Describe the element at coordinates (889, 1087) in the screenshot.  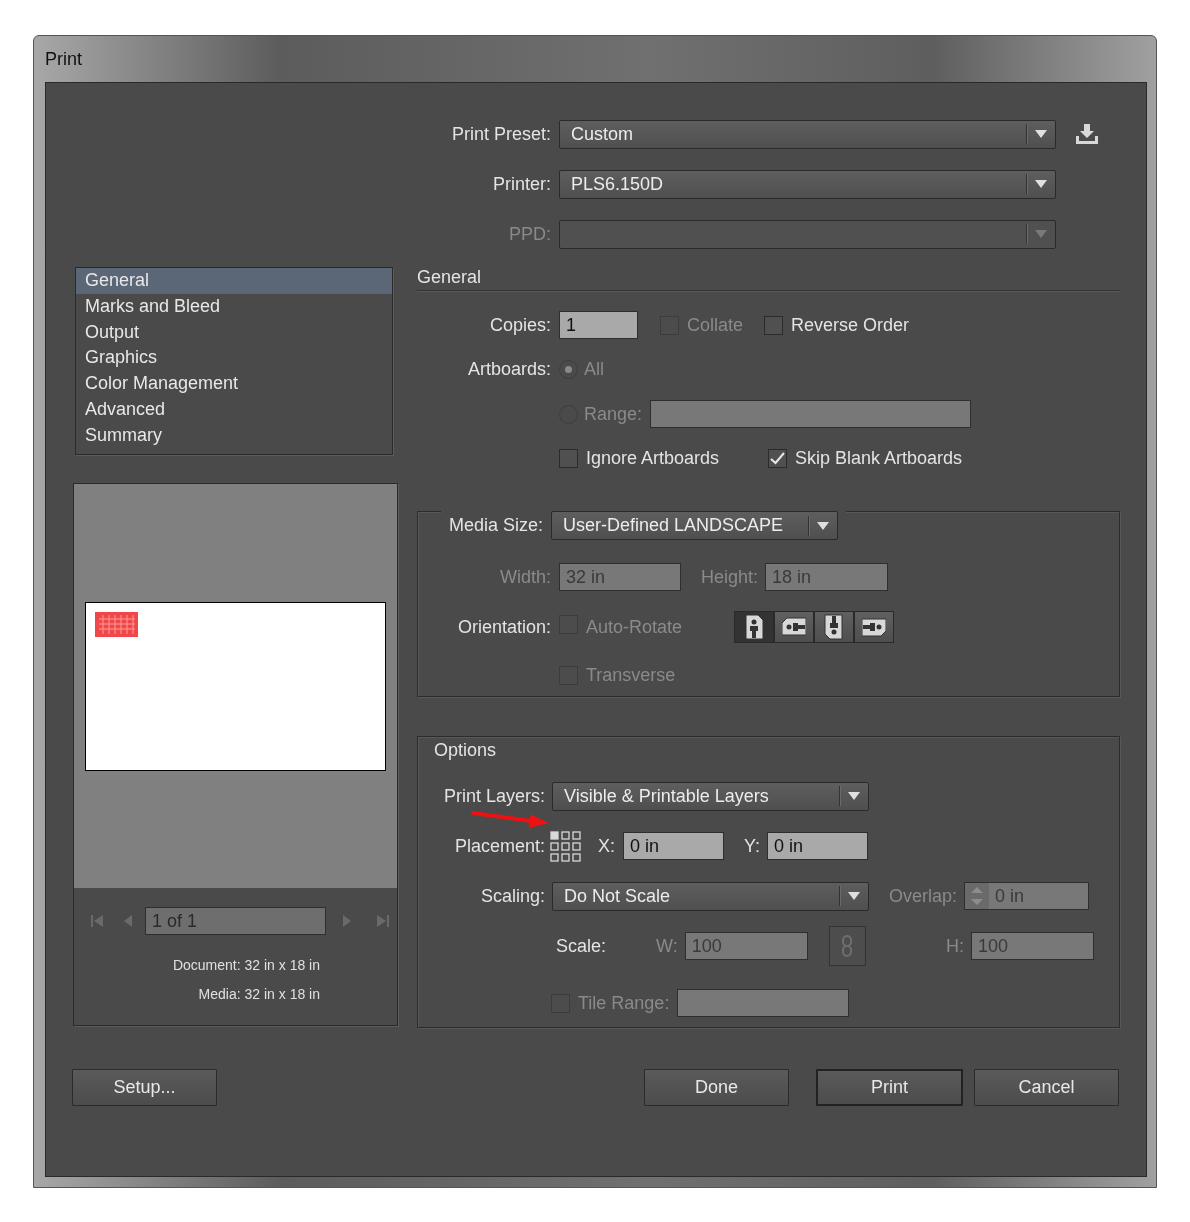
I see `dialog-button: Print` at that location.